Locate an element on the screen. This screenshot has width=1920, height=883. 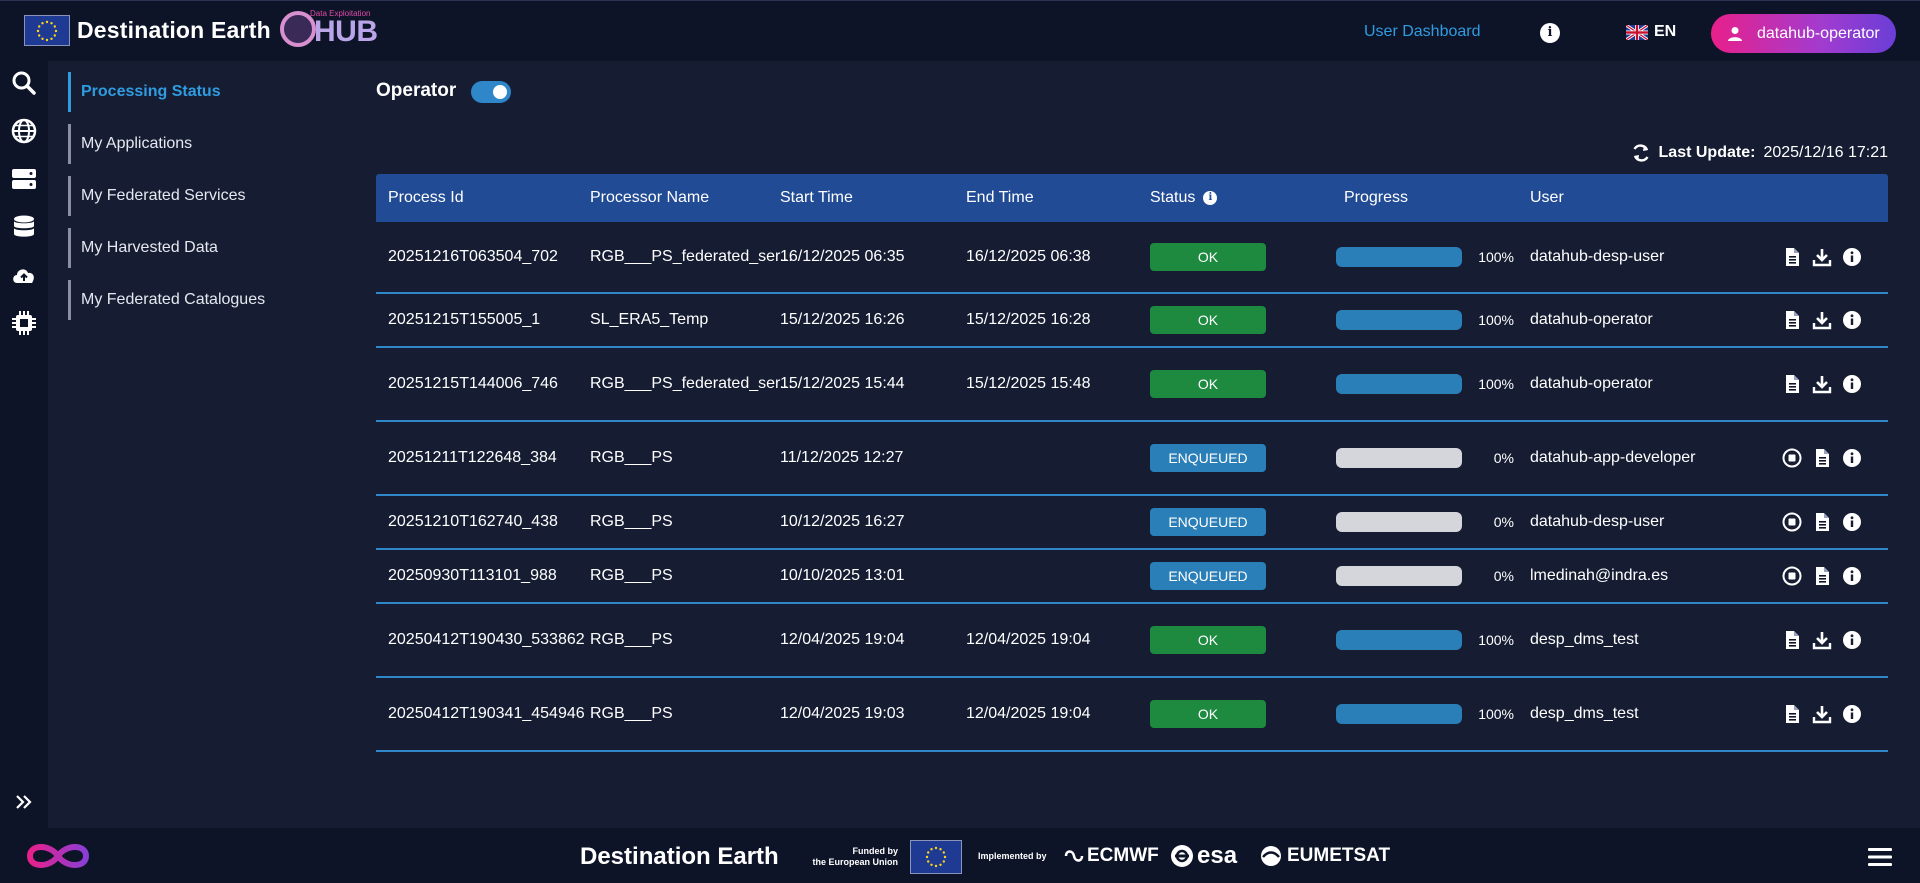
sidebar-item-my-harvested-data: My Harvested Data is located at coordinates (203, 248).